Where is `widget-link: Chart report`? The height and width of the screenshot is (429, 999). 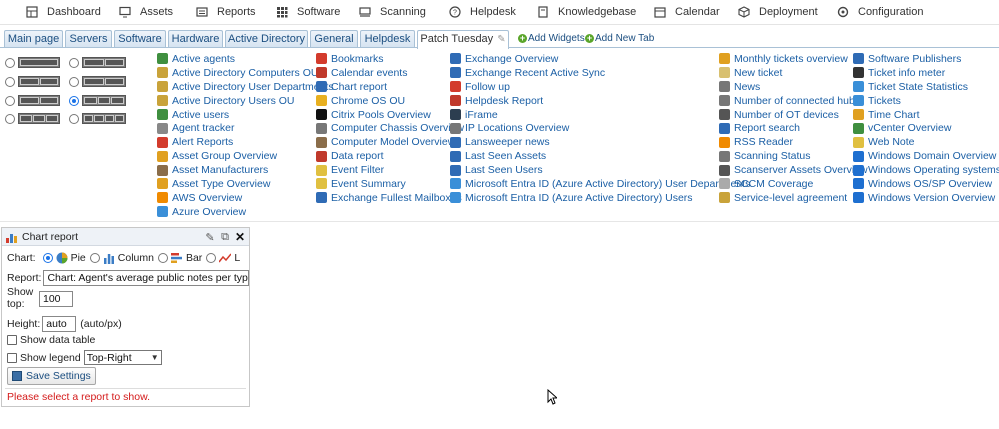
widget-link: Chart report is located at coordinates (390, 87).